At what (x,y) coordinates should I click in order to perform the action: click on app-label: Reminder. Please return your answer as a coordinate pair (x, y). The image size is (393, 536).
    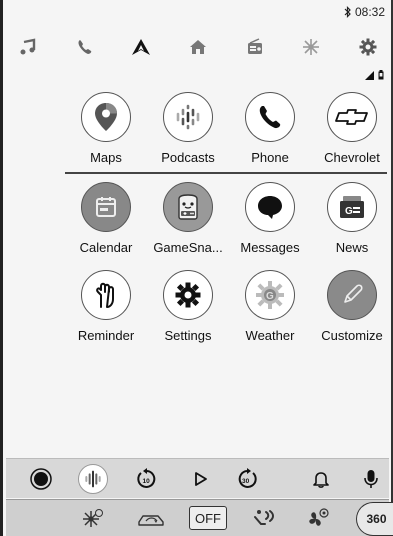
    Looking at the image, I should click on (106, 335).